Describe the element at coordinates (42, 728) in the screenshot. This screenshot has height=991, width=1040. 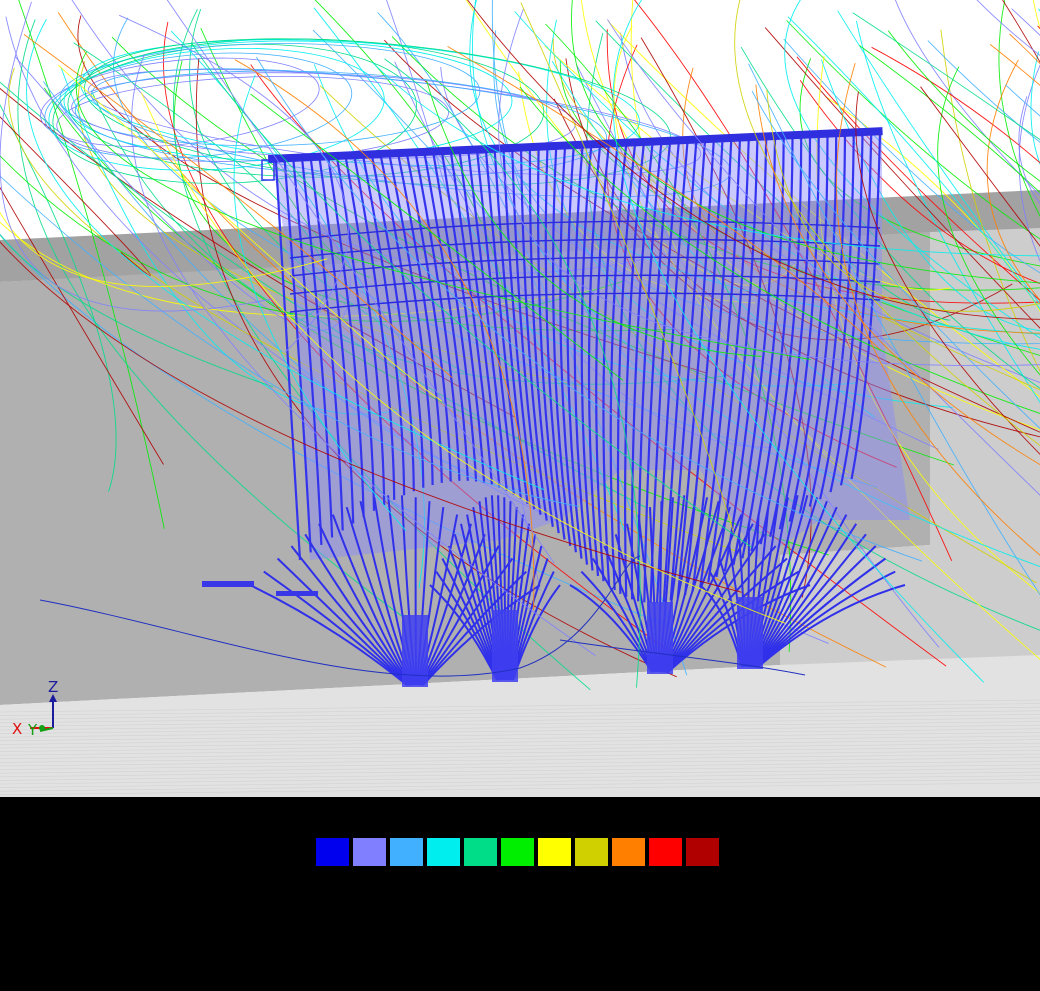
I see `triad-origin` at that location.